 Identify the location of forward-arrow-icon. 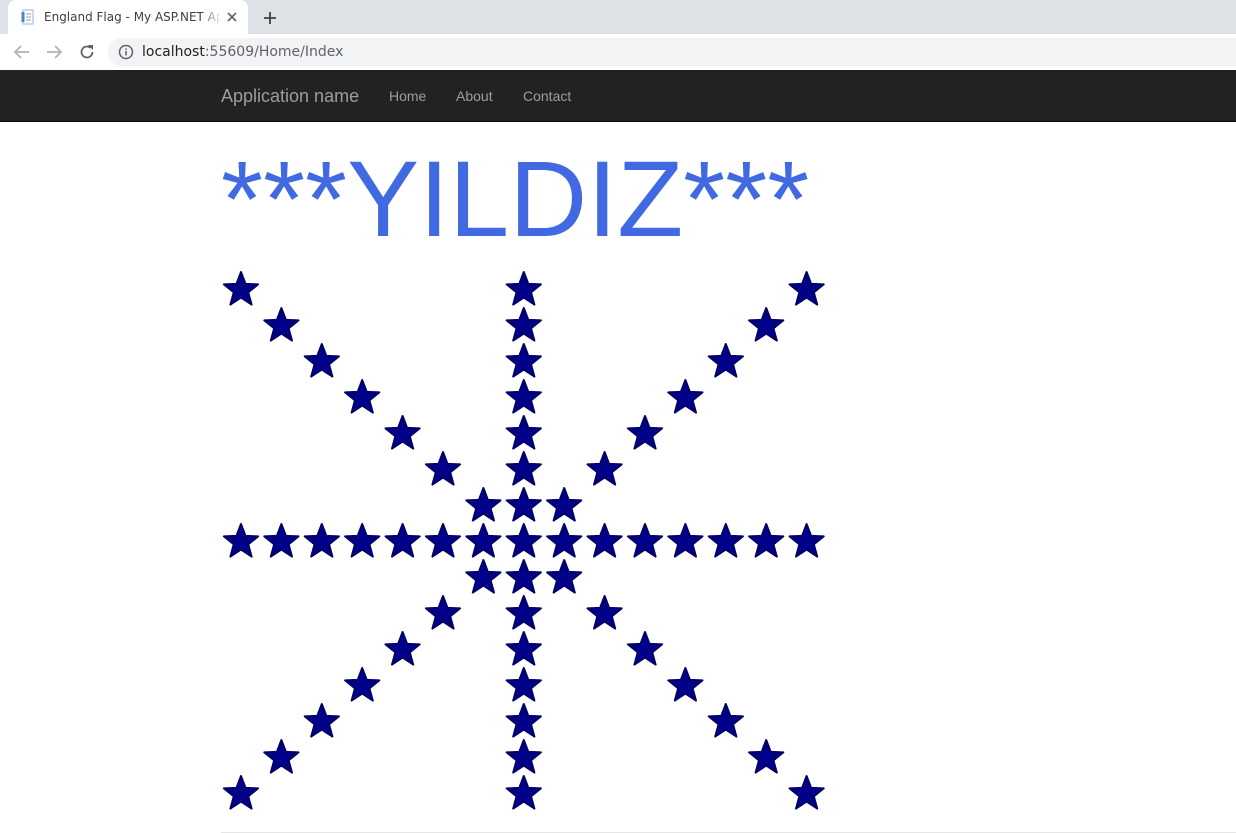
(54, 52).